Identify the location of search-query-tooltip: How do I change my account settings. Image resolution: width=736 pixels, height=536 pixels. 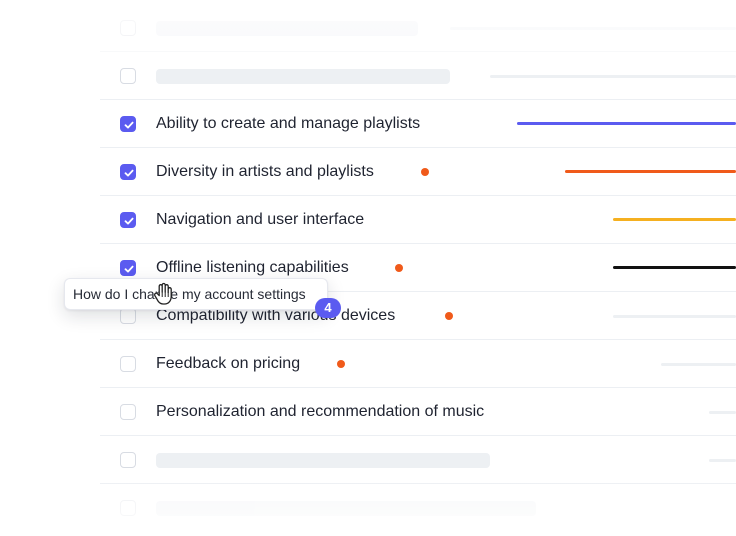
(196, 294).